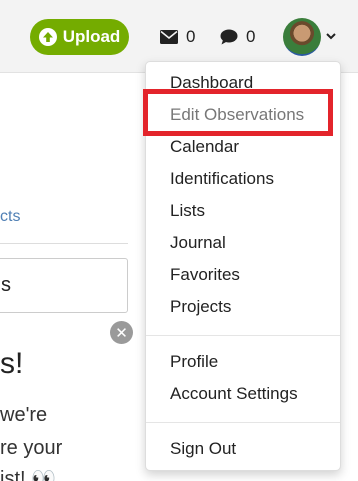 Image resolution: width=358 pixels, height=481 pixels. I want to click on menu-item-projects: Projects, so click(243, 307).